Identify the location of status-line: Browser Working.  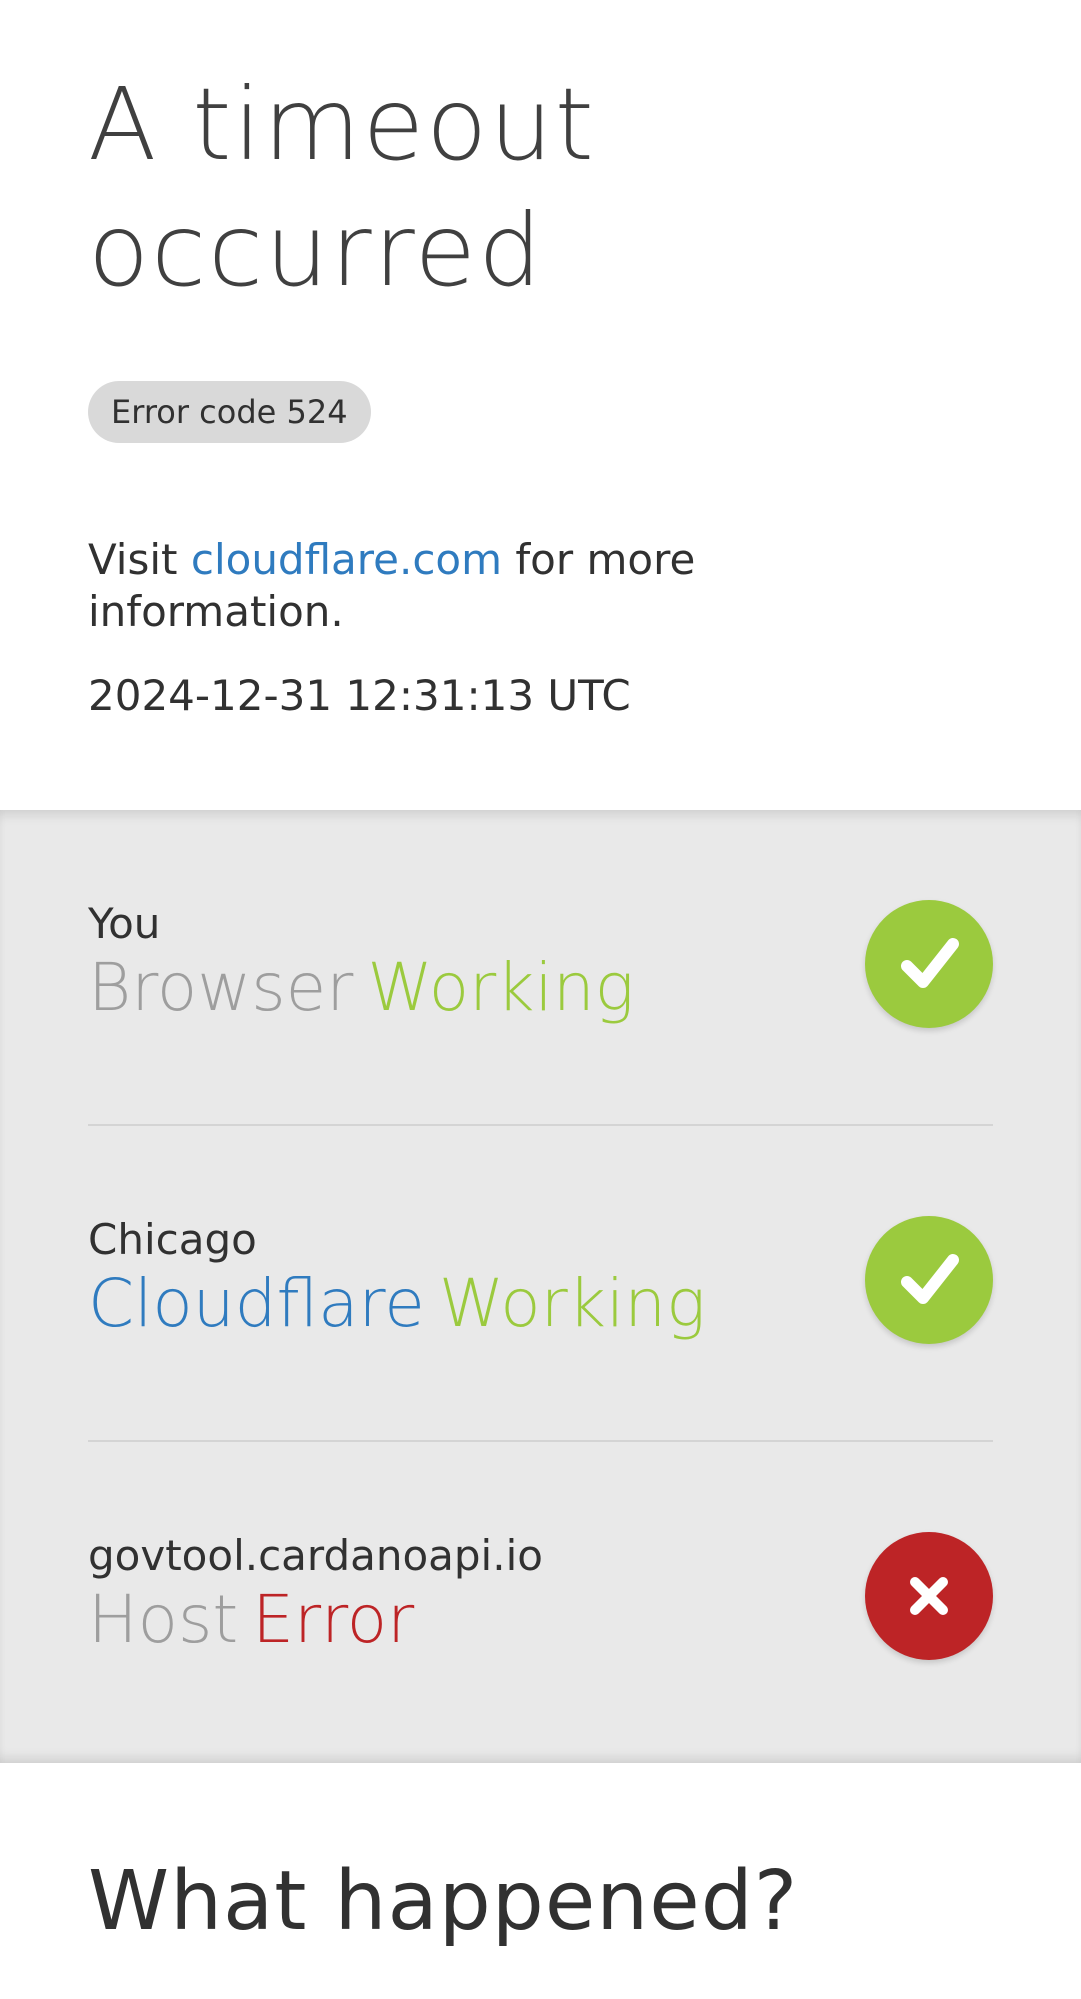
(361, 988).